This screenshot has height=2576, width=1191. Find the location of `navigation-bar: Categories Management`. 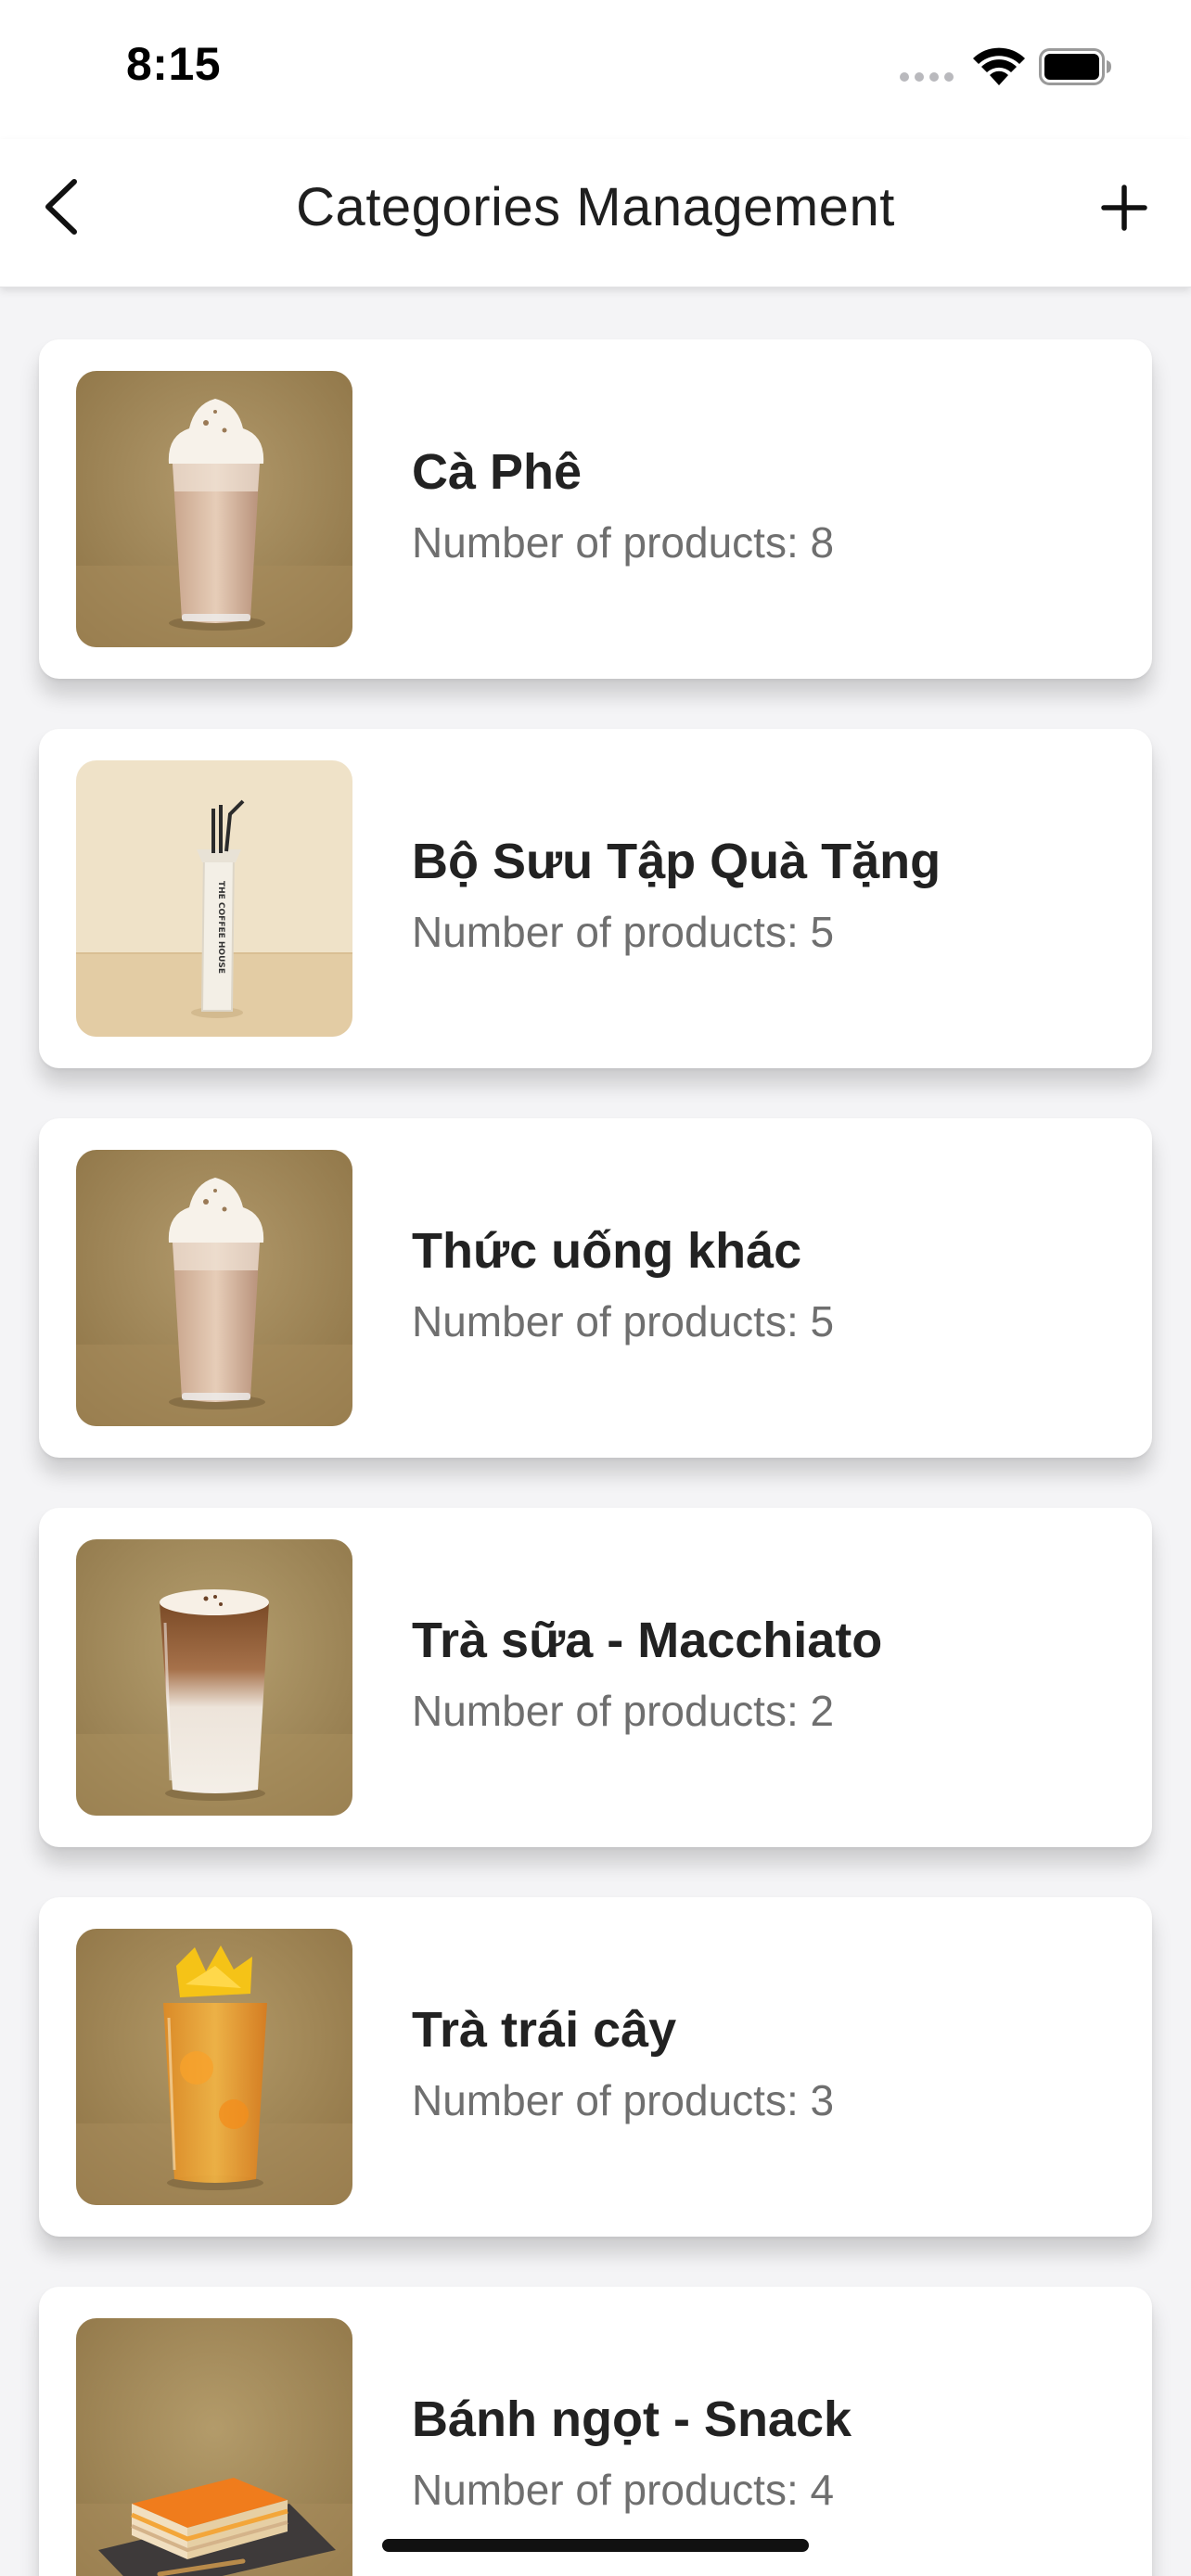

navigation-bar: Categories Management is located at coordinates (595, 213).